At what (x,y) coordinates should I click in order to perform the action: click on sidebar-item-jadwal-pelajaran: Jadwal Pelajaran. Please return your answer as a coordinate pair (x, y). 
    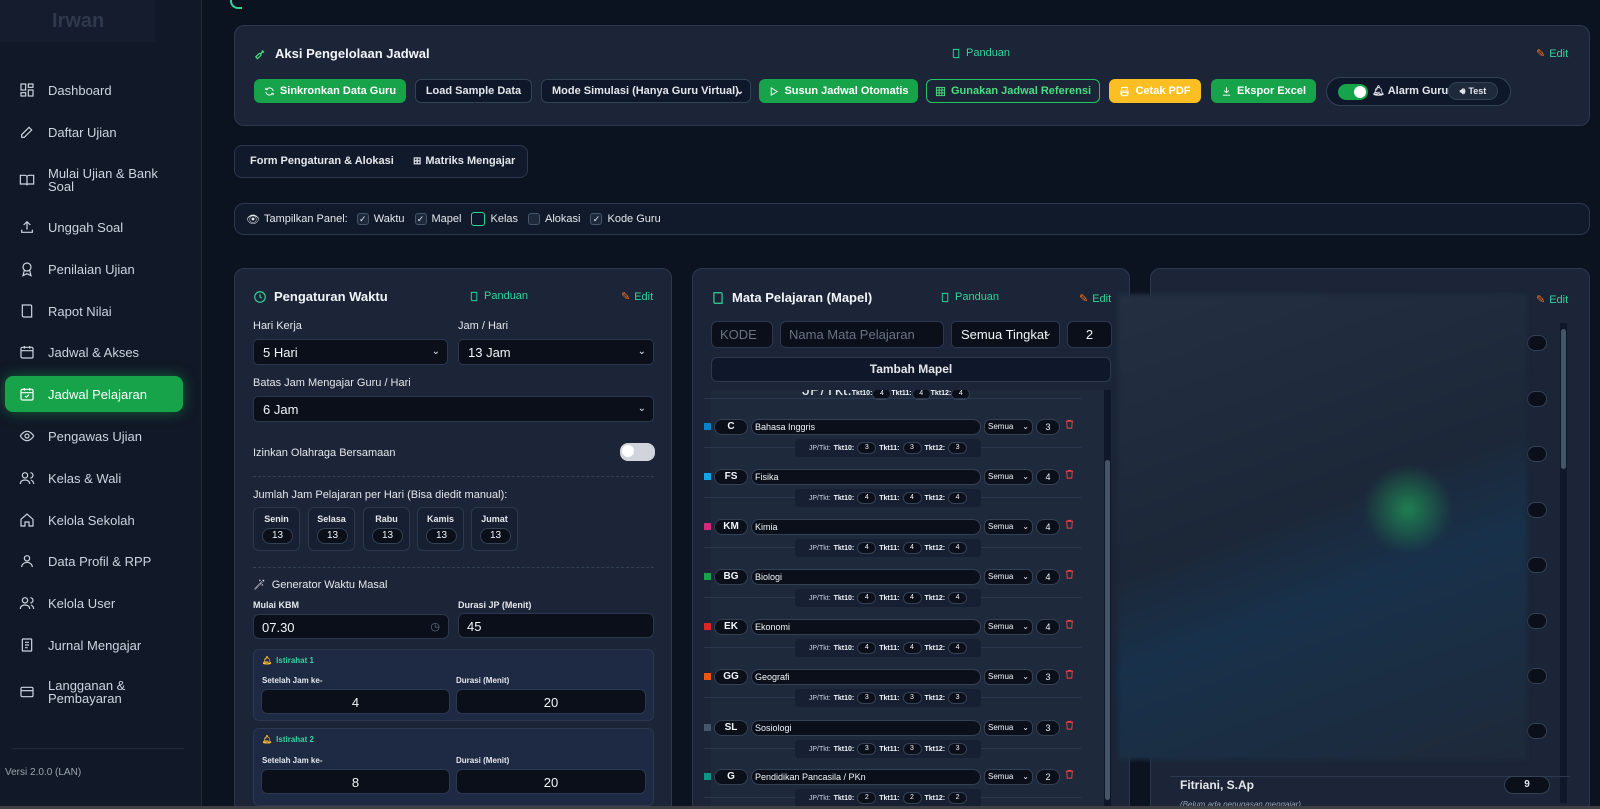
    Looking at the image, I should click on (94, 394).